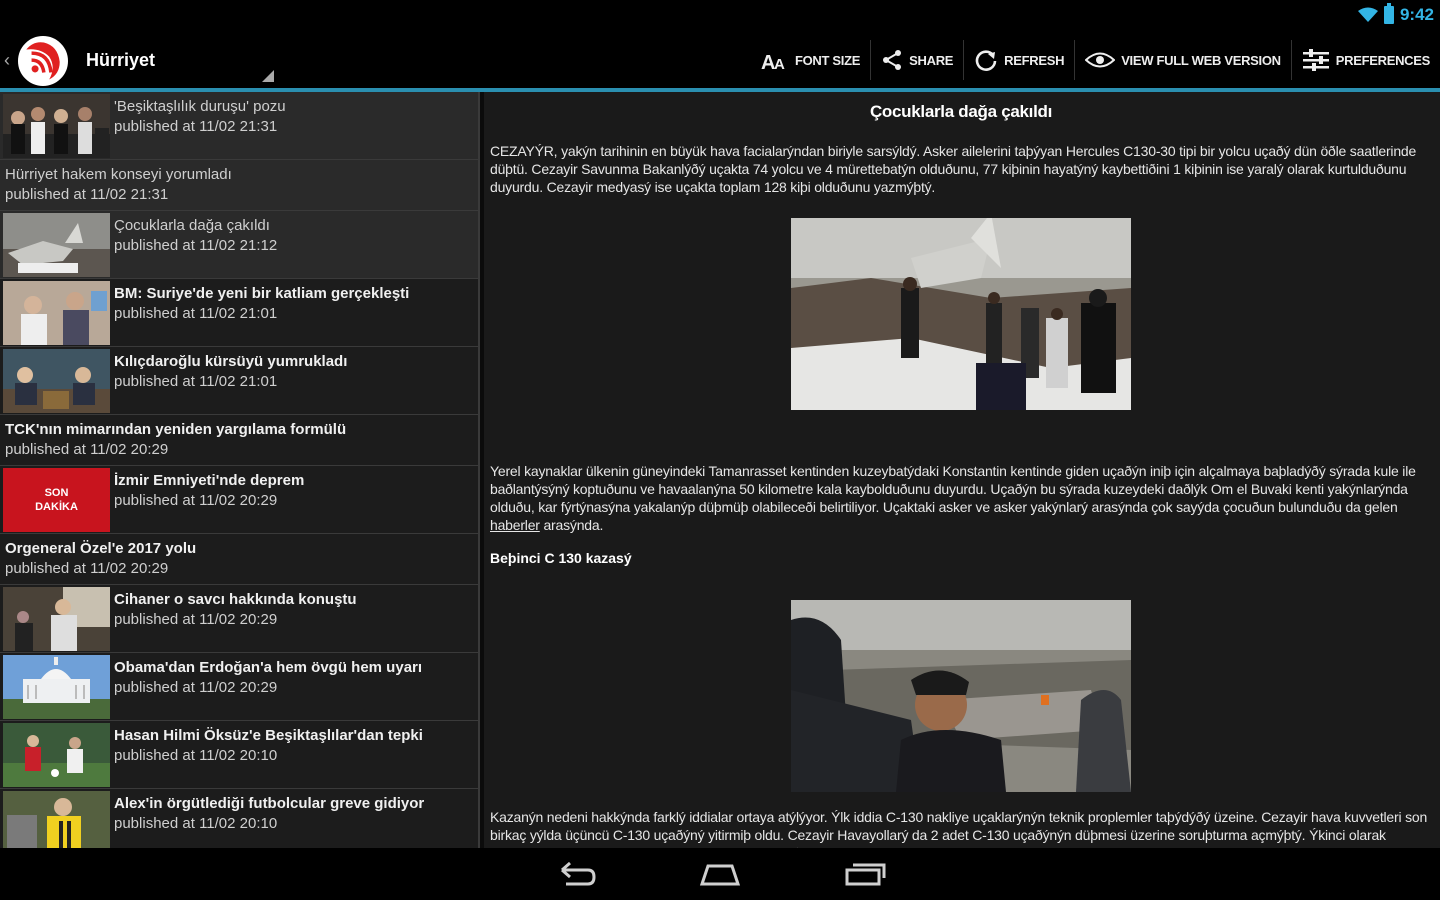 This screenshot has width=1440, height=900. Describe the element at coordinates (931, 60) in the screenshot. I see `share-label: SHARE` at that location.